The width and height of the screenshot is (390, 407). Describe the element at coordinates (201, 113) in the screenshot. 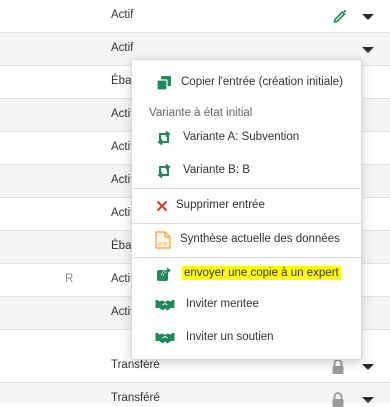

I see `variant-section-label: Variante à état initial` at that location.